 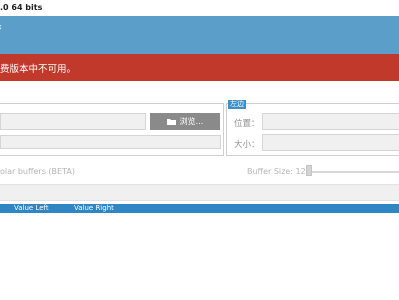 What do you see at coordinates (199, 35) in the screenshot?
I see `header-band` at bounding box center [199, 35].